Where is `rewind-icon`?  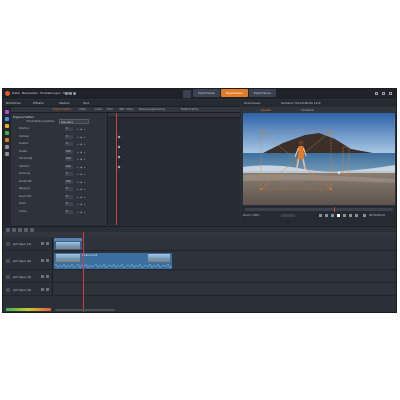
rewind-icon is located at coordinates (332, 215).